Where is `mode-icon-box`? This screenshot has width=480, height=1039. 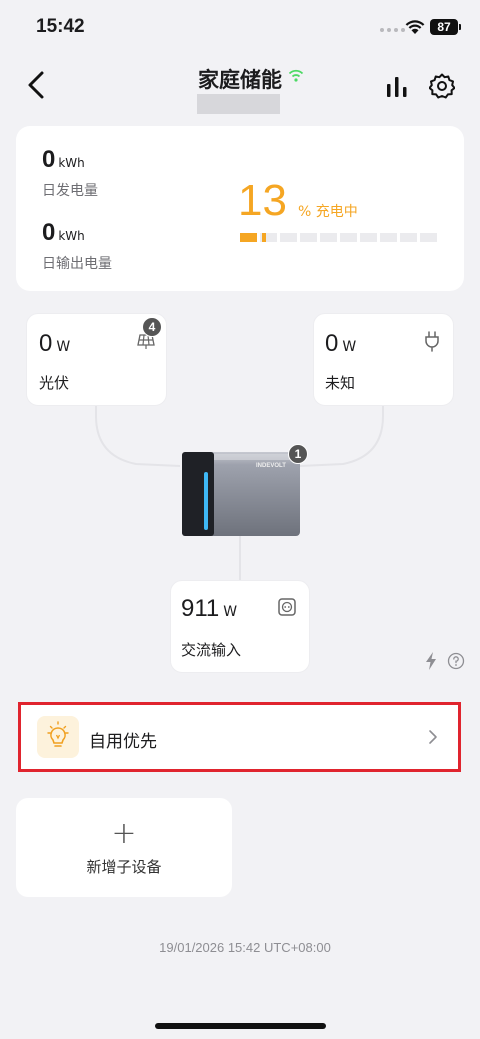 mode-icon-box is located at coordinates (58, 737).